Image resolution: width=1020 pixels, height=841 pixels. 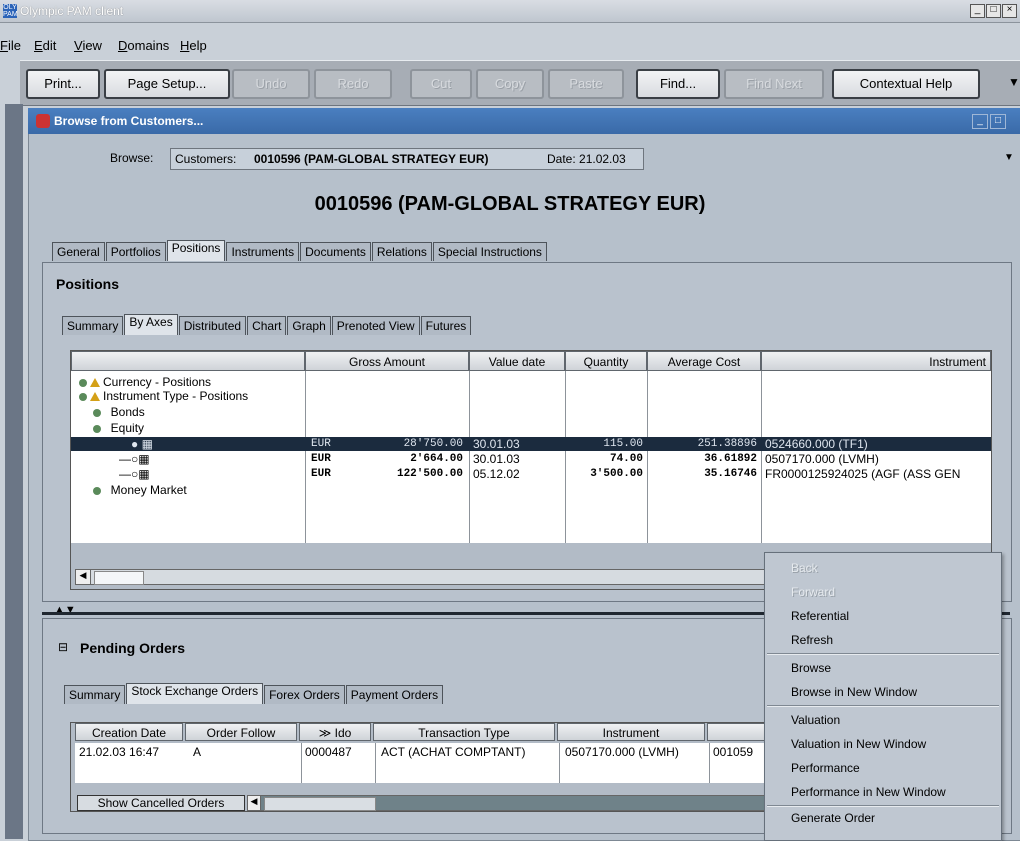 What do you see at coordinates (387, 361) in the screenshot?
I see `column-header-gross-amount: Gross Amount` at bounding box center [387, 361].